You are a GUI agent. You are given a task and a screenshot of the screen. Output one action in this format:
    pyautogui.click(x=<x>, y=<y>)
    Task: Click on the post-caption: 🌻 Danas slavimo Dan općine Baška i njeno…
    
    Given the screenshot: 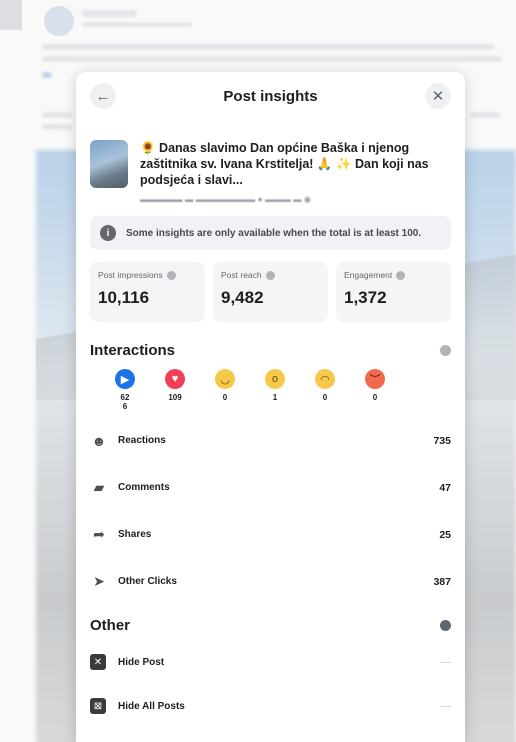 What is the action you would take?
    pyautogui.click(x=284, y=164)
    